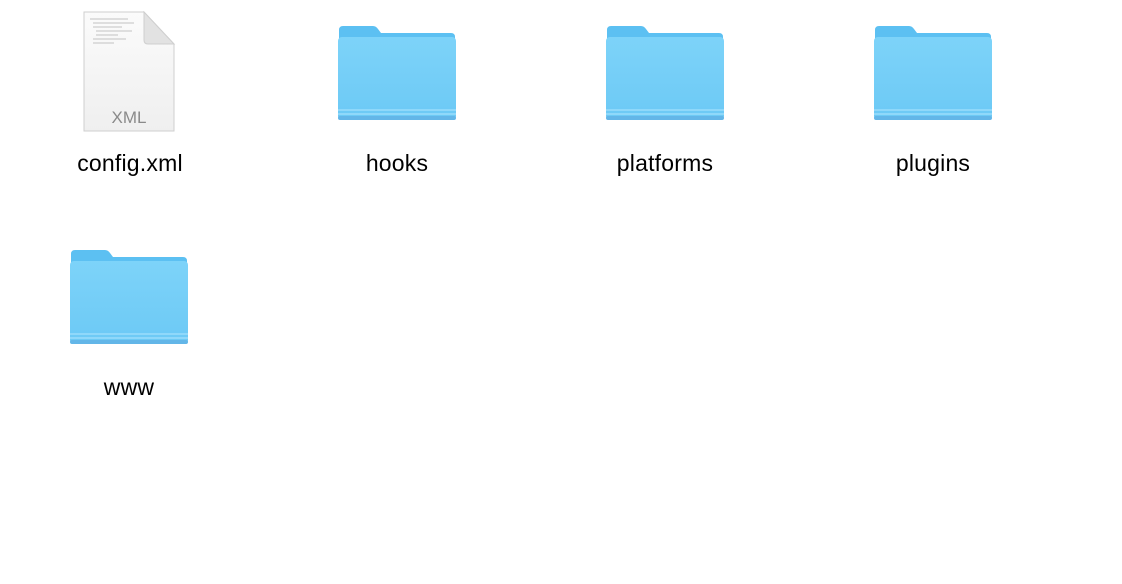  What do you see at coordinates (933, 163) in the screenshot?
I see `file-name-label: plugins` at bounding box center [933, 163].